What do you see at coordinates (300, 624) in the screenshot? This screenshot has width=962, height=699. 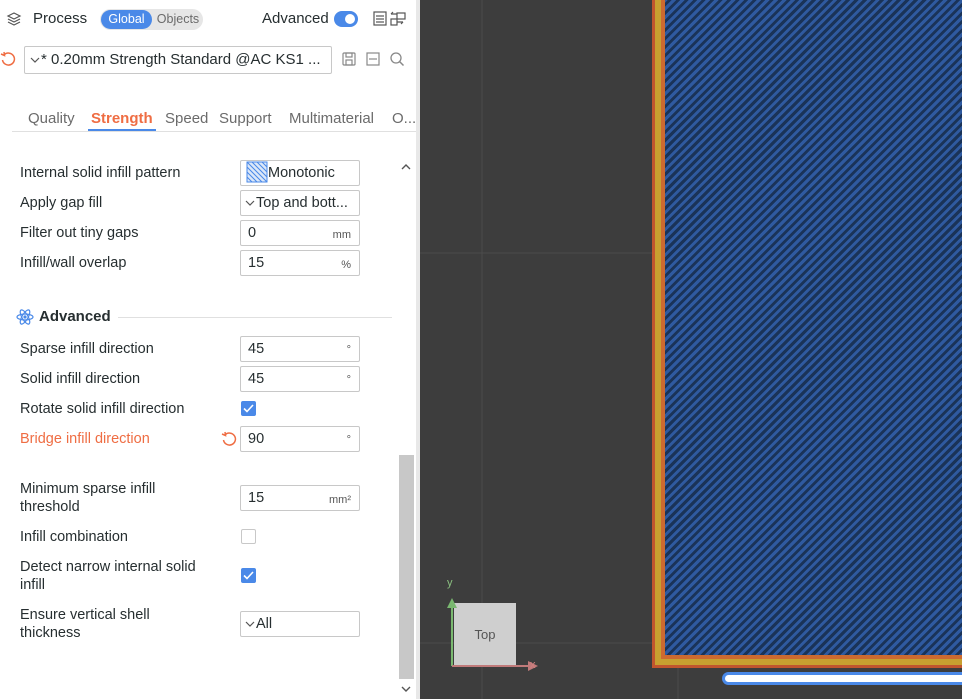 I see `ensure-vertical-shell-thickness-select: All` at bounding box center [300, 624].